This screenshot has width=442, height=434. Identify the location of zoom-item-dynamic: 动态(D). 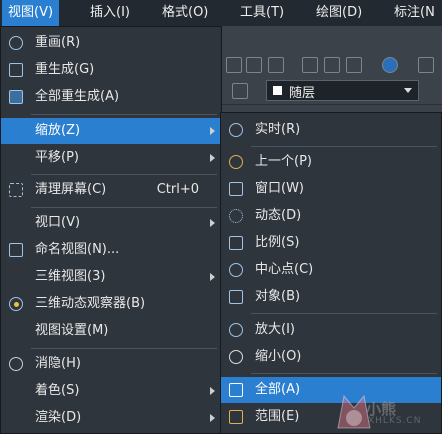
(331, 216).